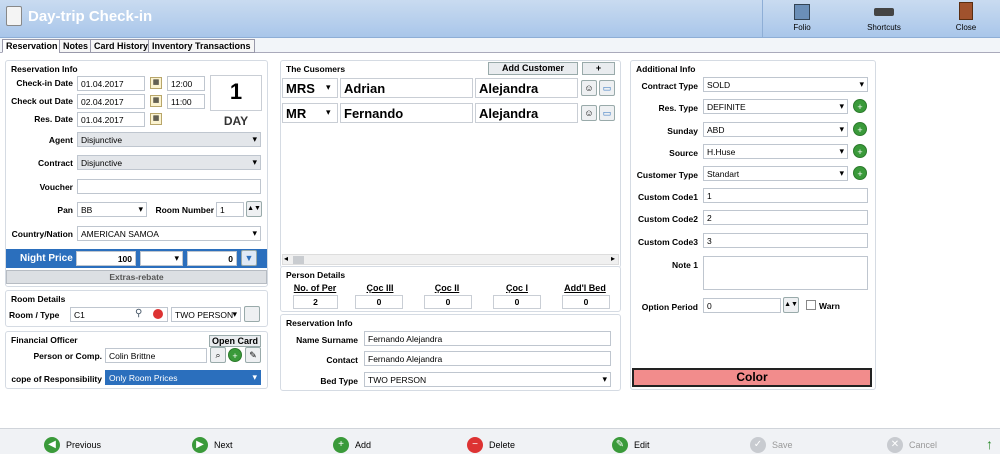  Describe the element at coordinates (785, 273) in the screenshot. I see `note1-textarea` at that location.